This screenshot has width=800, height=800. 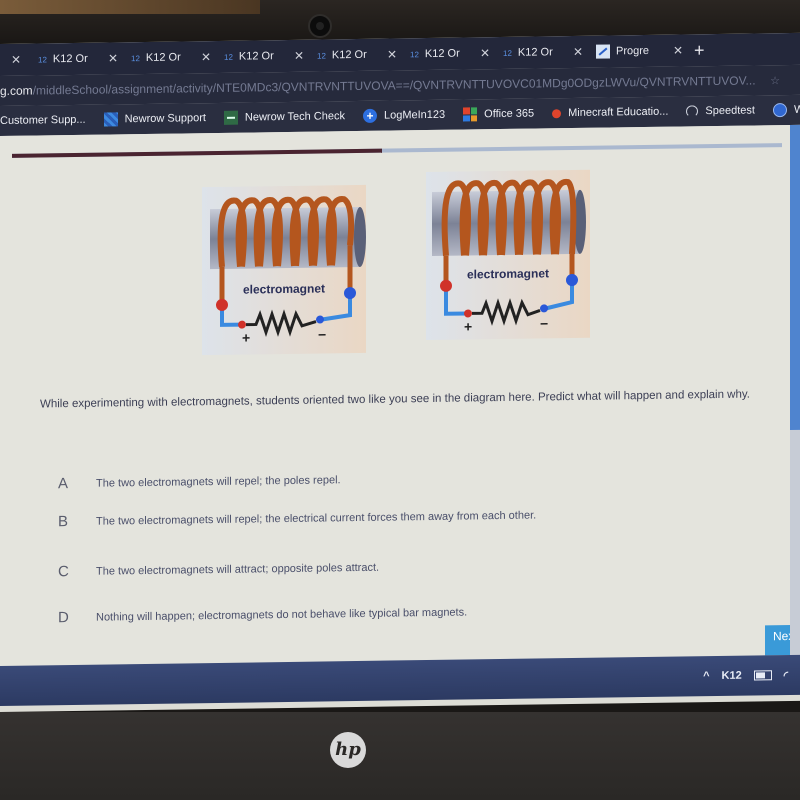 What do you see at coordinates (732, 676) in the screenshot?
I see `k12-tray-label: K12` at bounding box center [732, 676].